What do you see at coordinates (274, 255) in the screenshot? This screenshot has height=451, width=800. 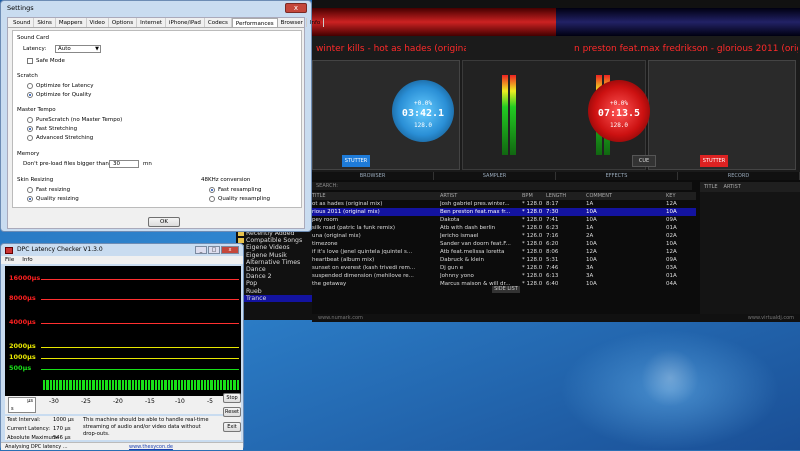 I see `folder-item: Eigene Musik` at bounding box center [274, 255].